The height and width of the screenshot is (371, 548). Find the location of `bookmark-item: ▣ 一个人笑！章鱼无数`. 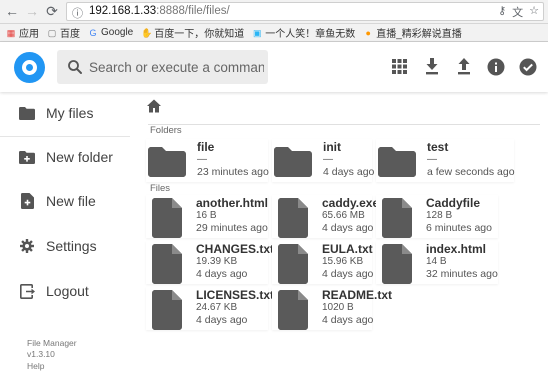

bookmark-item: ▣ 一个人笑！章鱼无数 is located at coordinates (304, 33).